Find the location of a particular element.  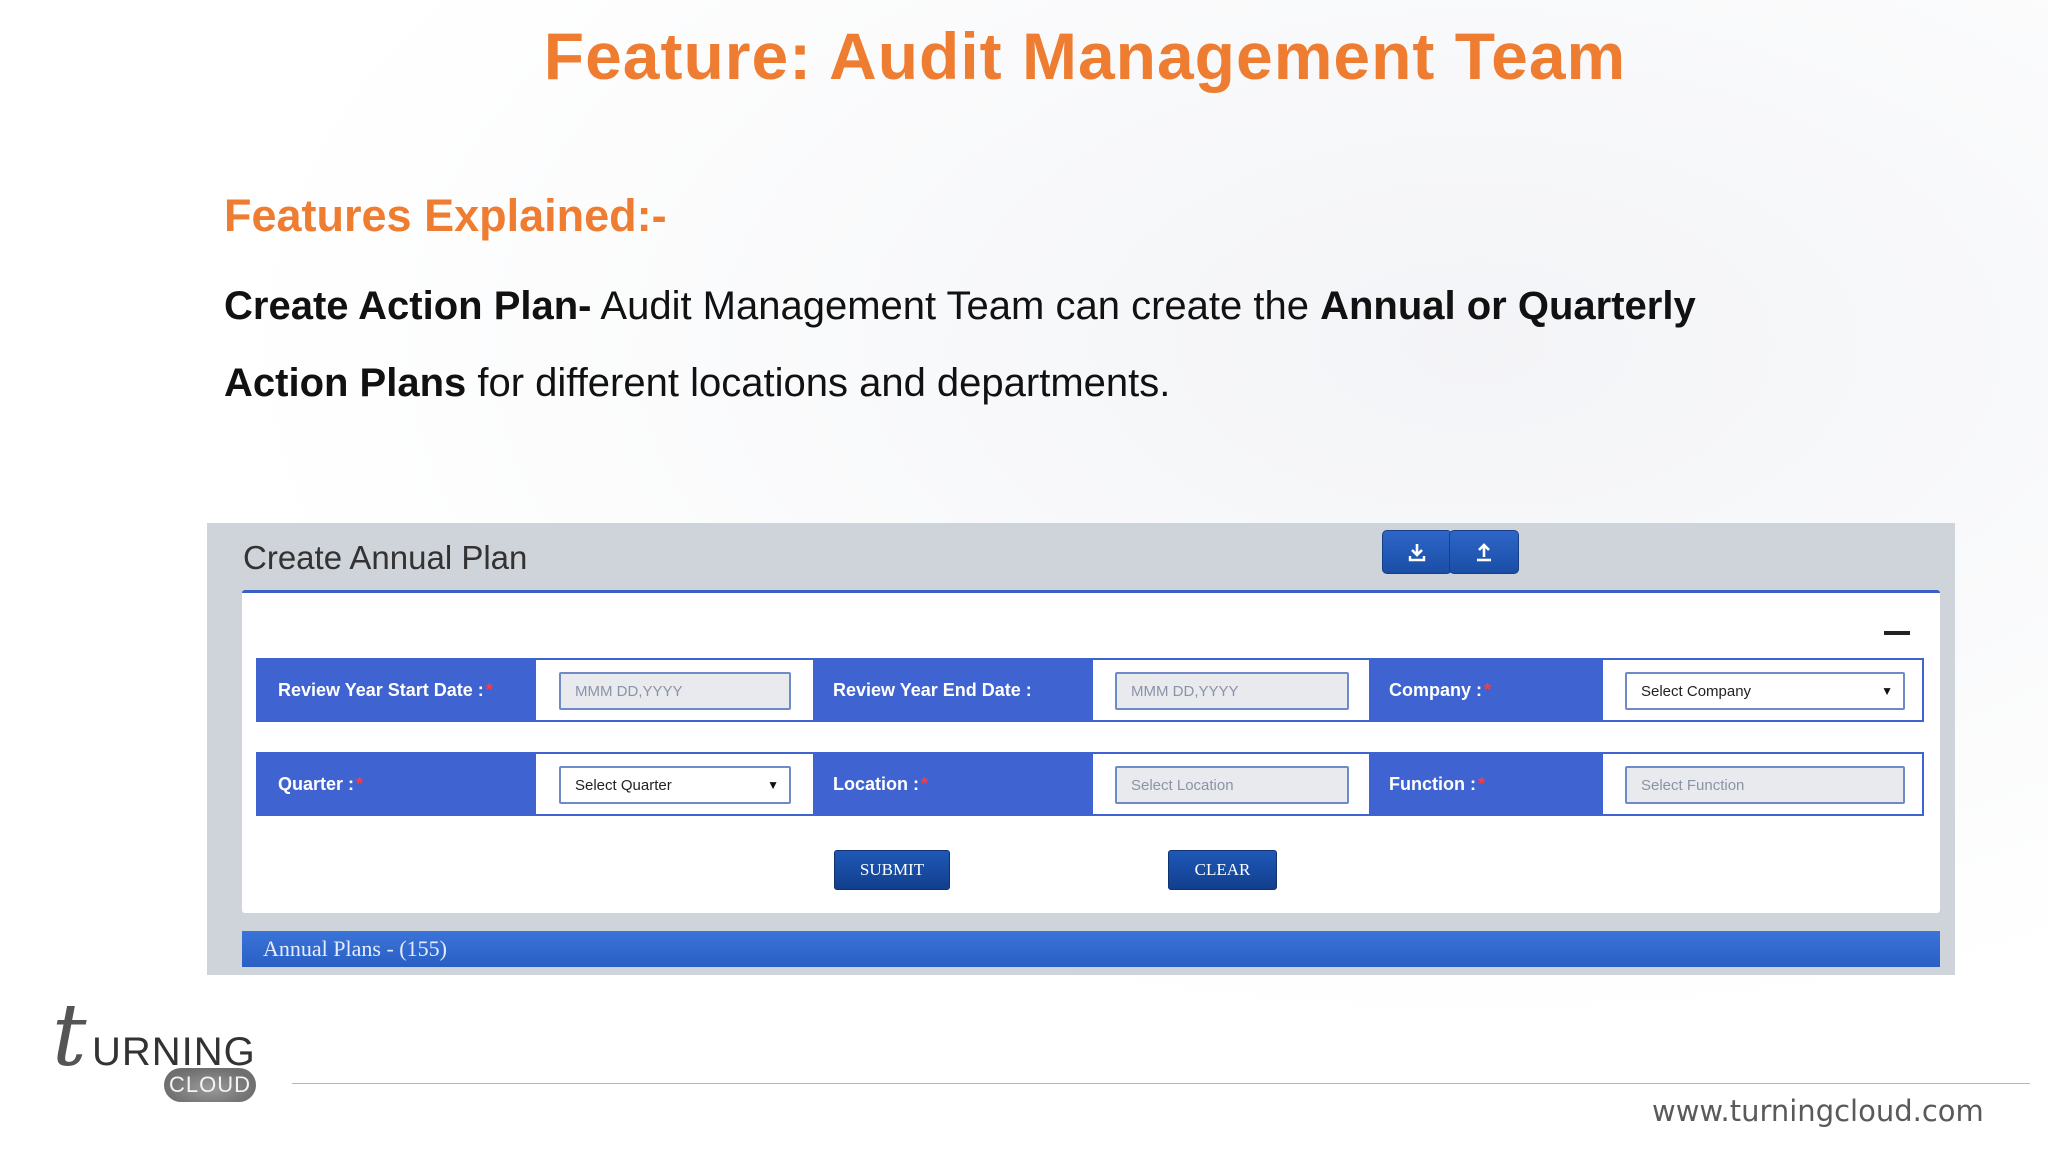

upload-button is located at coordinates (1484, 552).